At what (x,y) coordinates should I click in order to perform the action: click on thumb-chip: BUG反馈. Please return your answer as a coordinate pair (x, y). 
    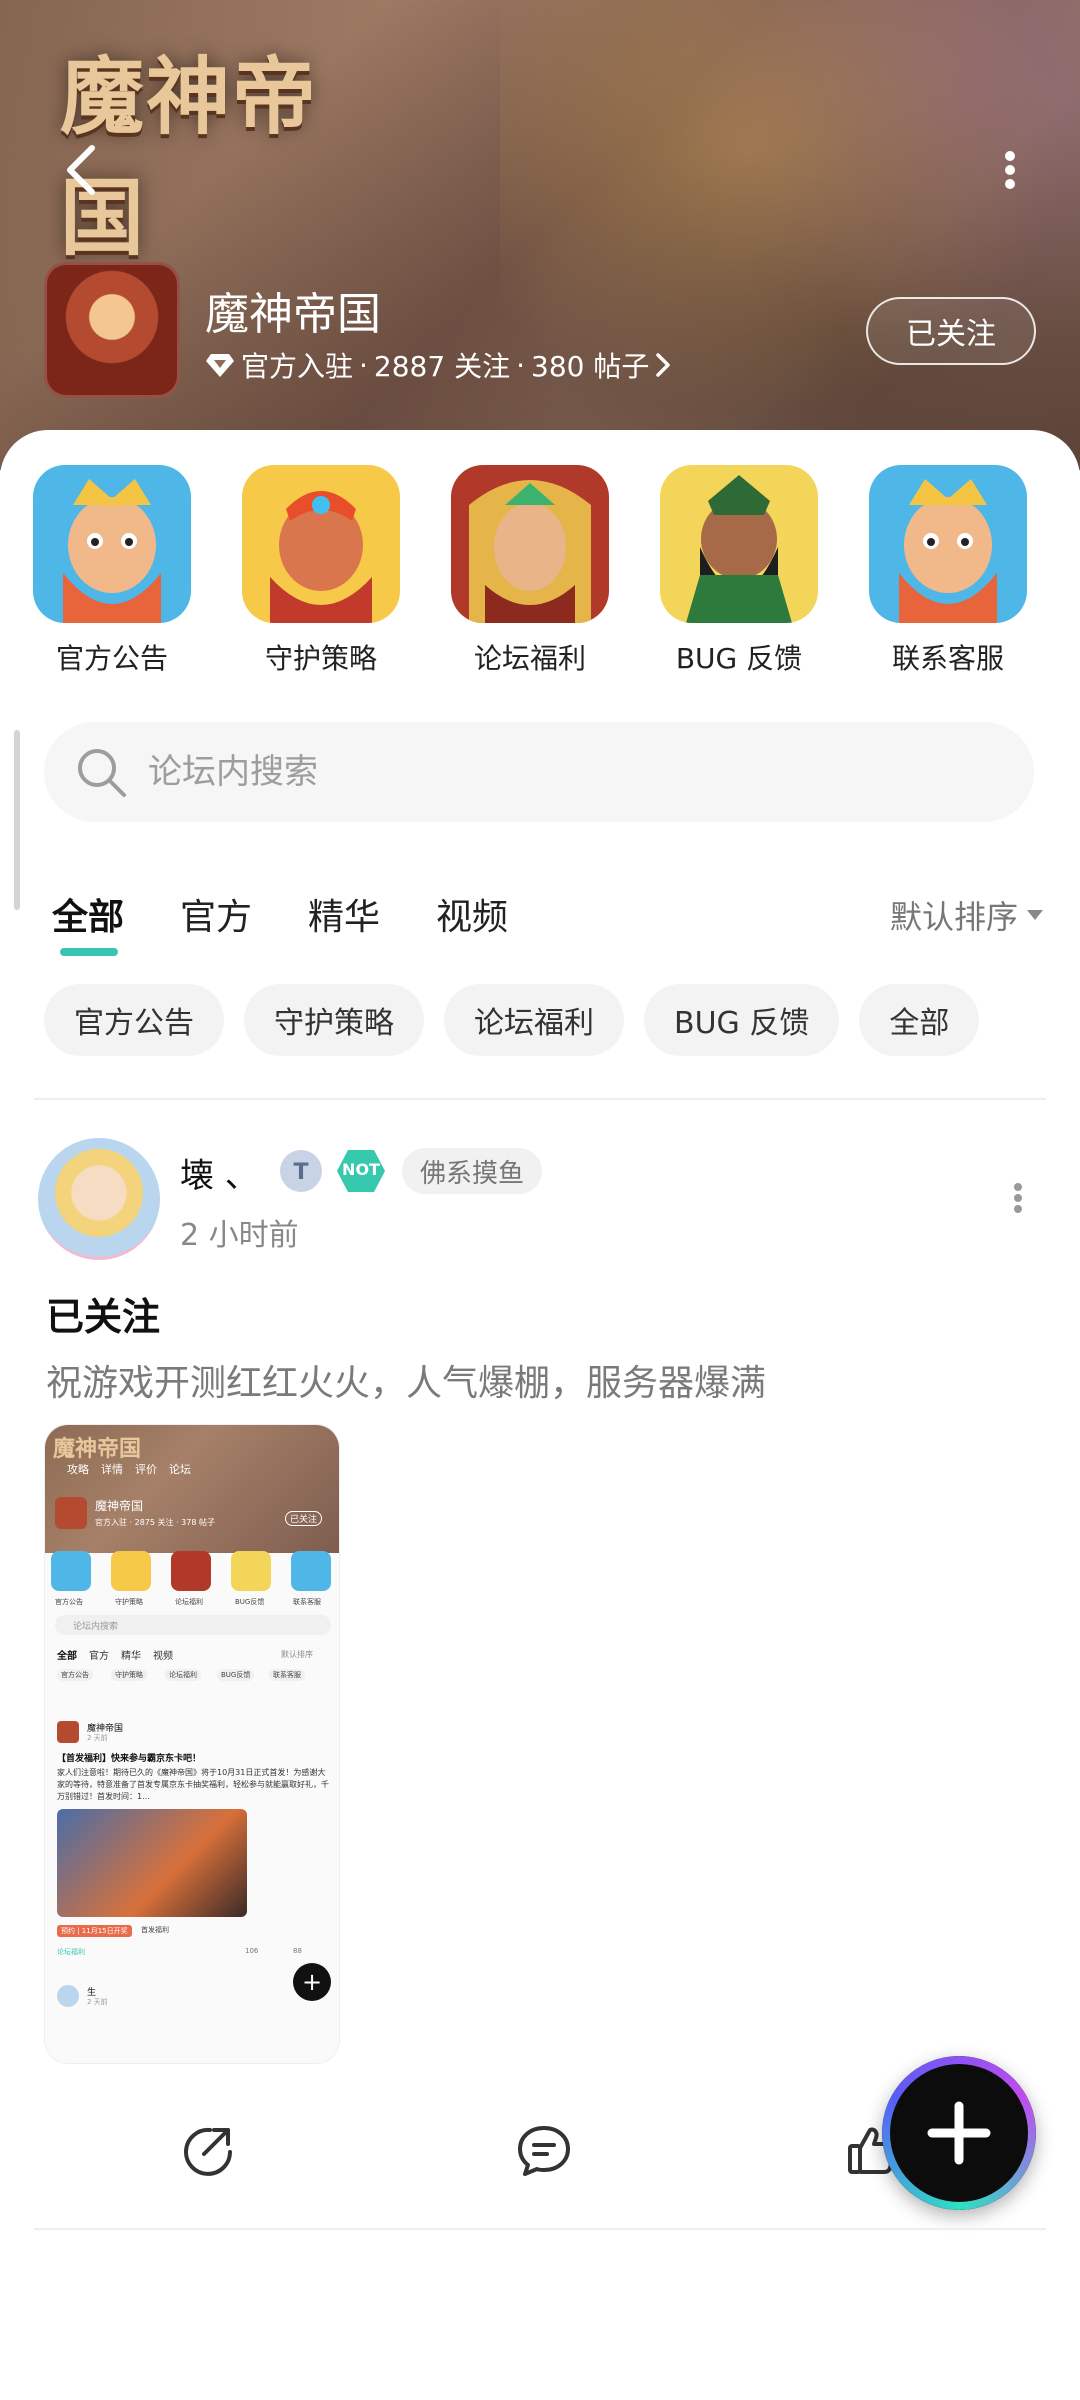
    Looking at the image, I should click on (236, 1675).